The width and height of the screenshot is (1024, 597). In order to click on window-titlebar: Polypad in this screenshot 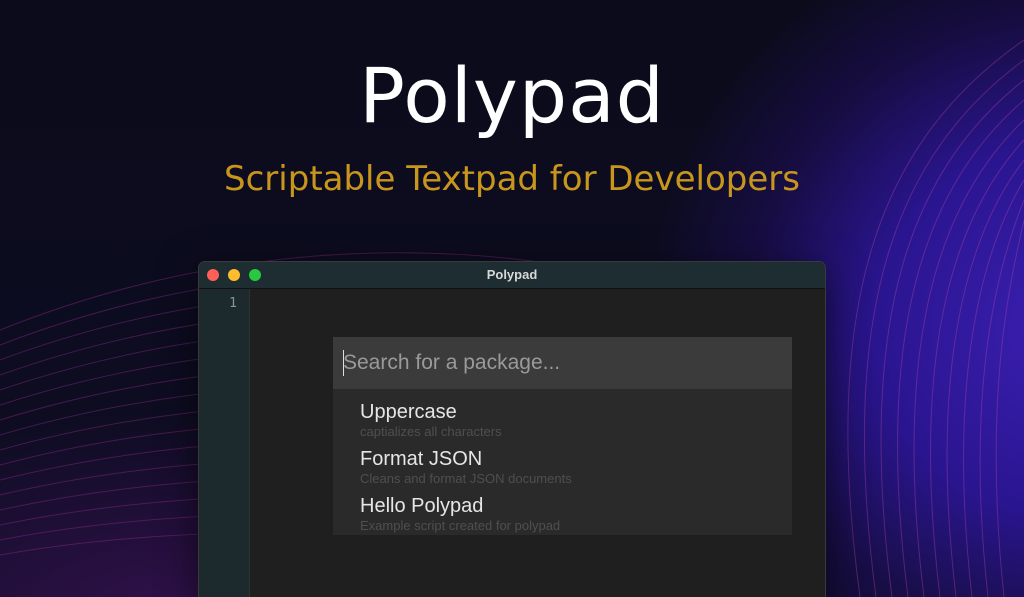, I will do `click(512, 275)`.